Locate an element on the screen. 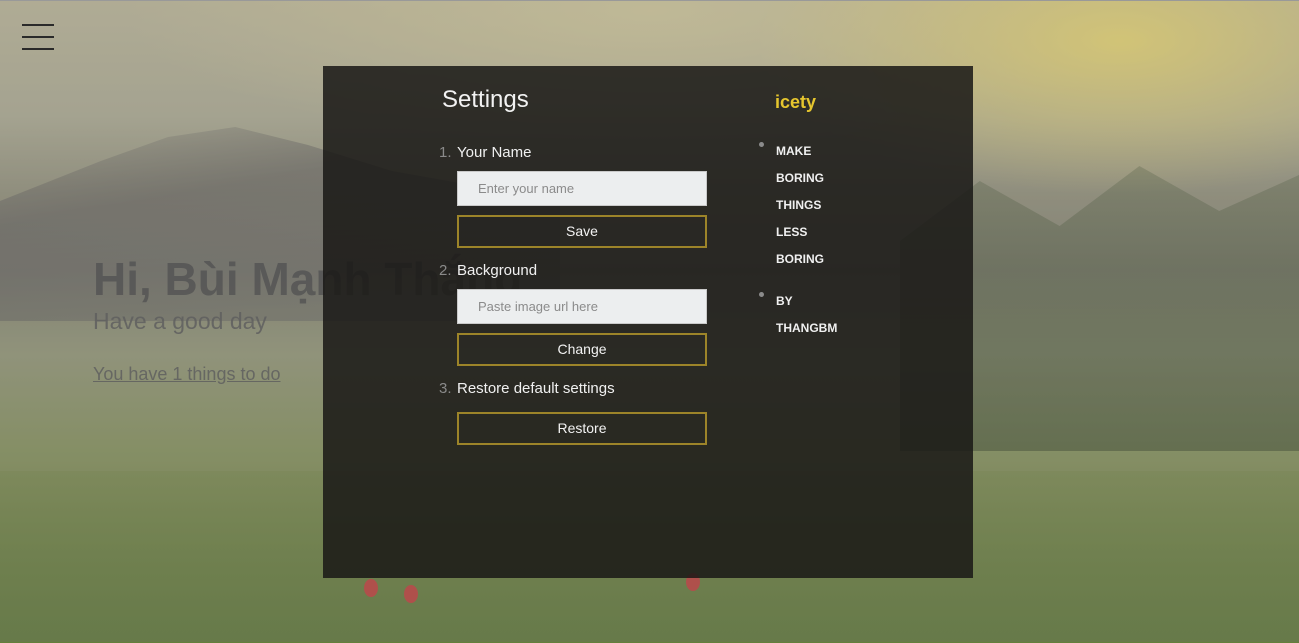 Image resolution: width=1299 pixels, height=643 pixels. brand-logo-text: icety is located at coordinates (796, 102).